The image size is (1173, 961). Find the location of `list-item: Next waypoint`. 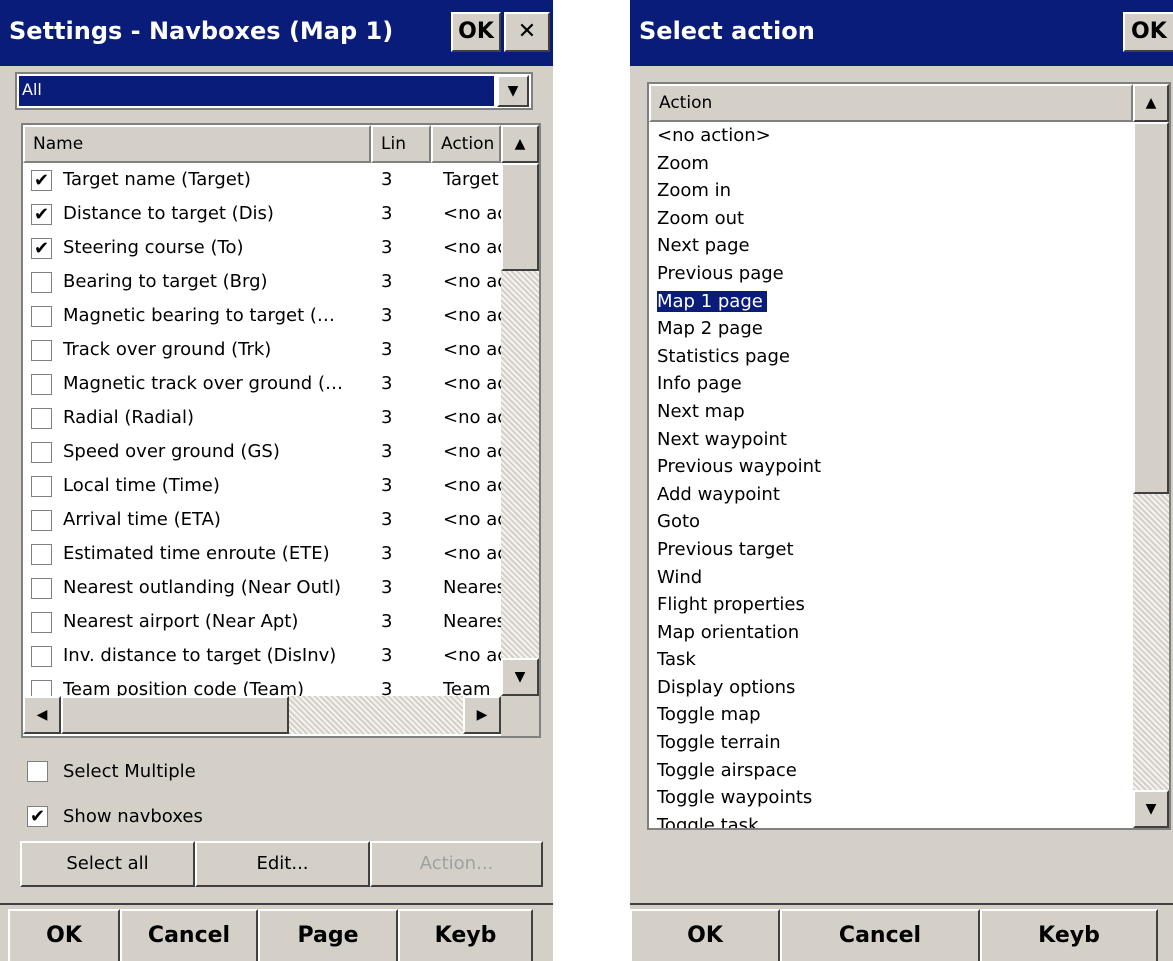

list-item: Next waypoint is located at coordinates (891, 440).